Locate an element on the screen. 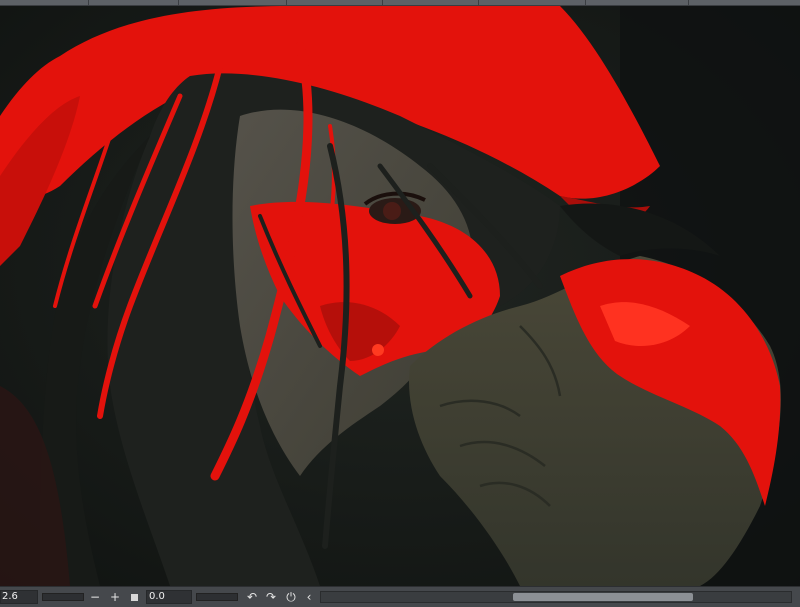  minus-icon: − is located at coordinates (95, 597).